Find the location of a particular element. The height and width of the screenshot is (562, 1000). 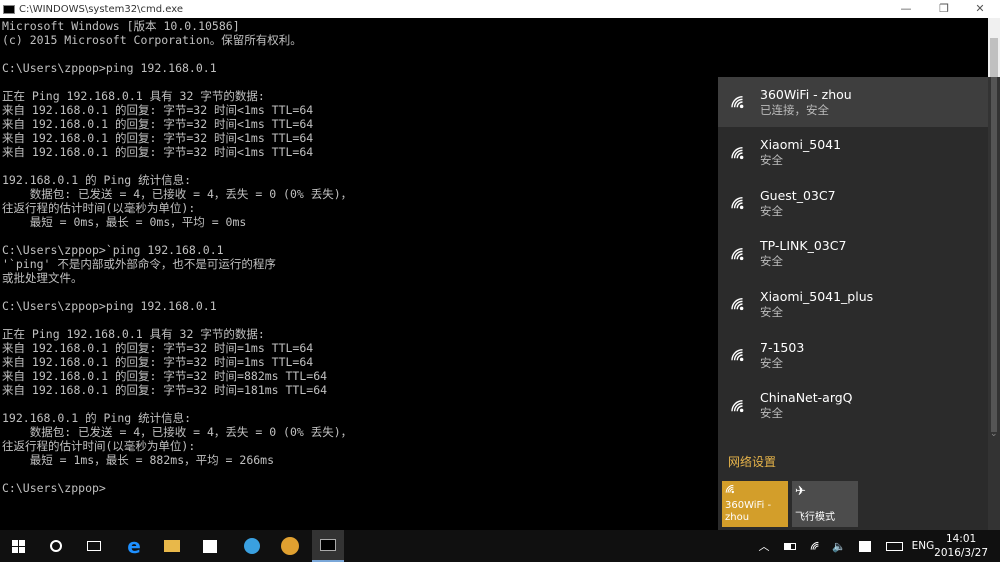

action-center-icon is located at coordinates (865, 546).